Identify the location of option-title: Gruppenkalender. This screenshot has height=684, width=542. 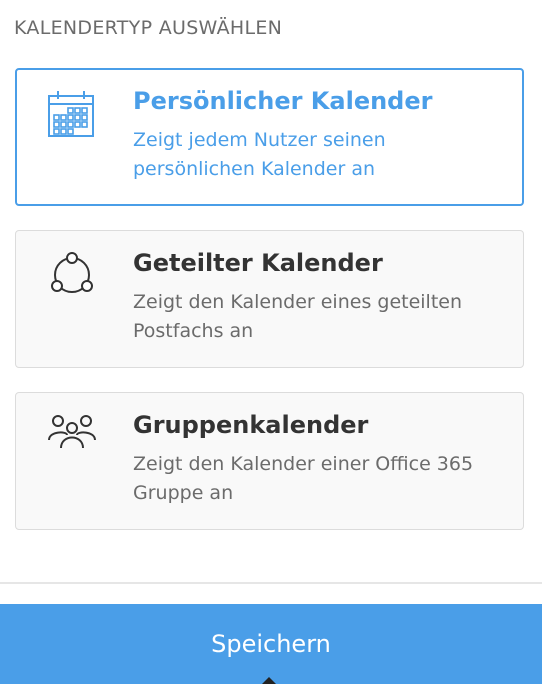
(251, 425).